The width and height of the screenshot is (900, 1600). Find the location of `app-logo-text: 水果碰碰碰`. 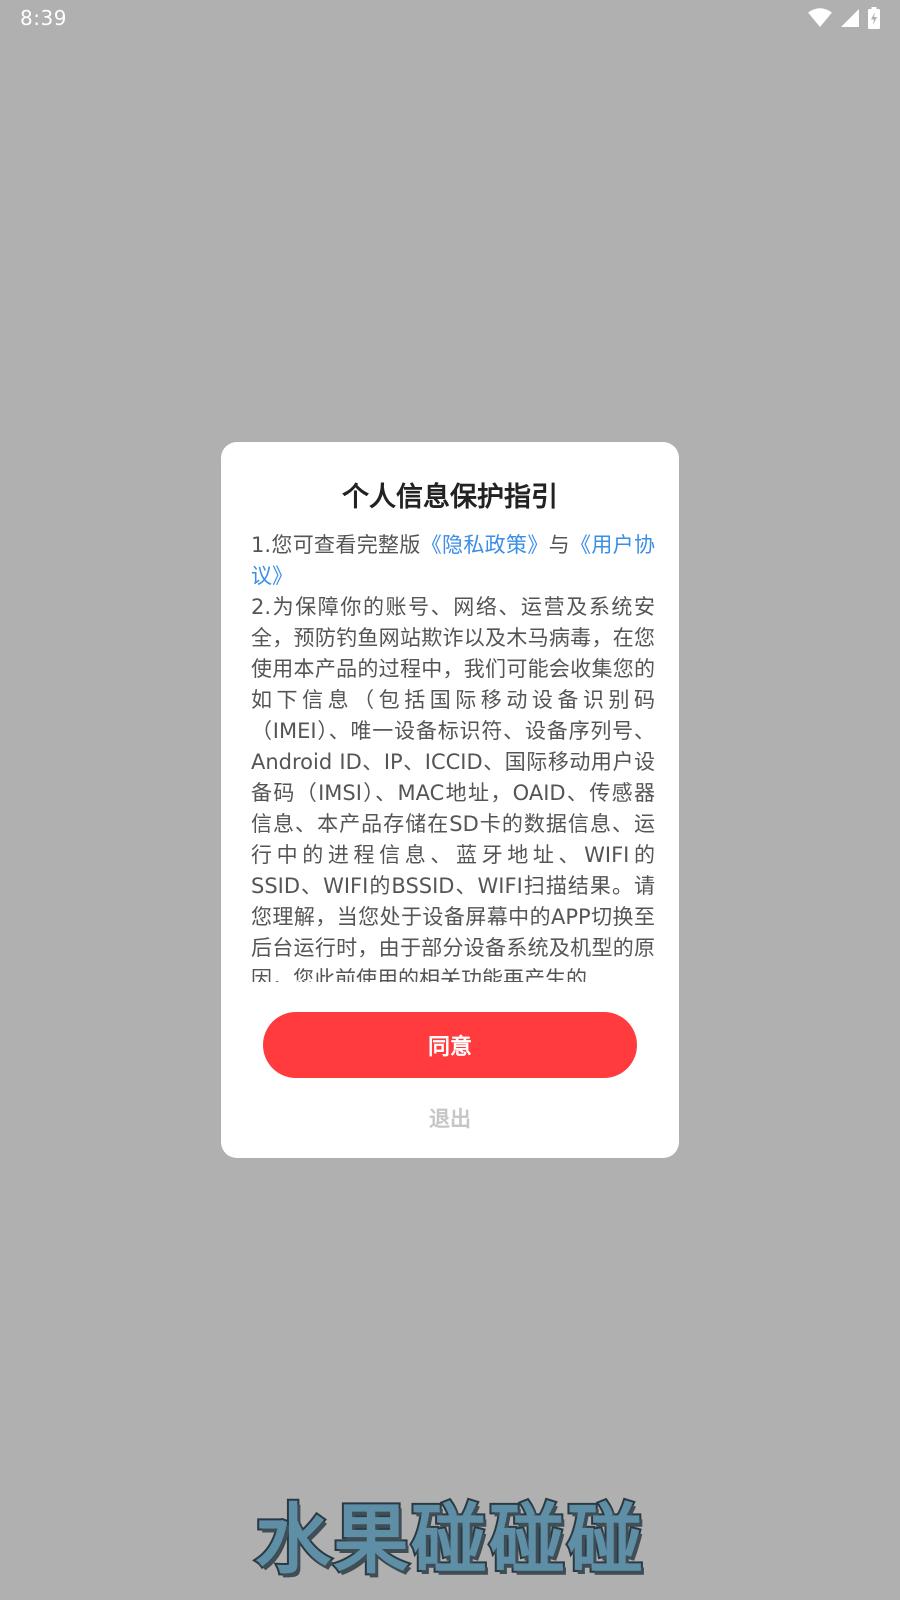

app-logo-text: 水果碰碰碰 is located at coordinates (449, 1539).